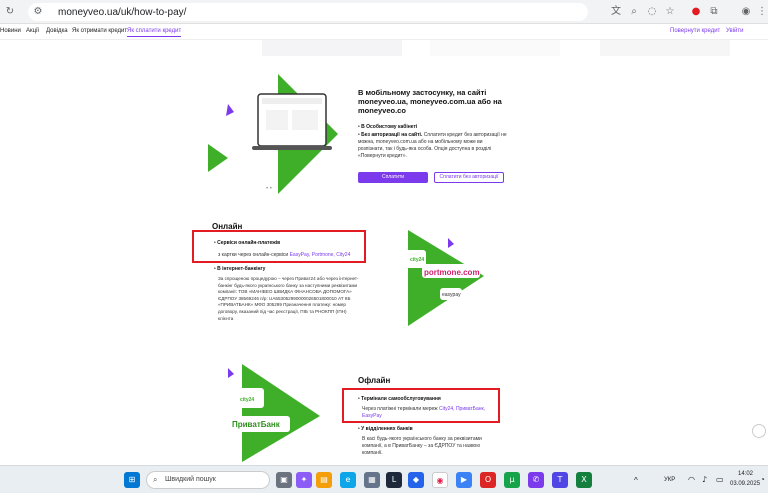 Image resolution: width=768 pixels, height=493 pixels. I want to click on reload-icon: ↻, so click(10, 12).